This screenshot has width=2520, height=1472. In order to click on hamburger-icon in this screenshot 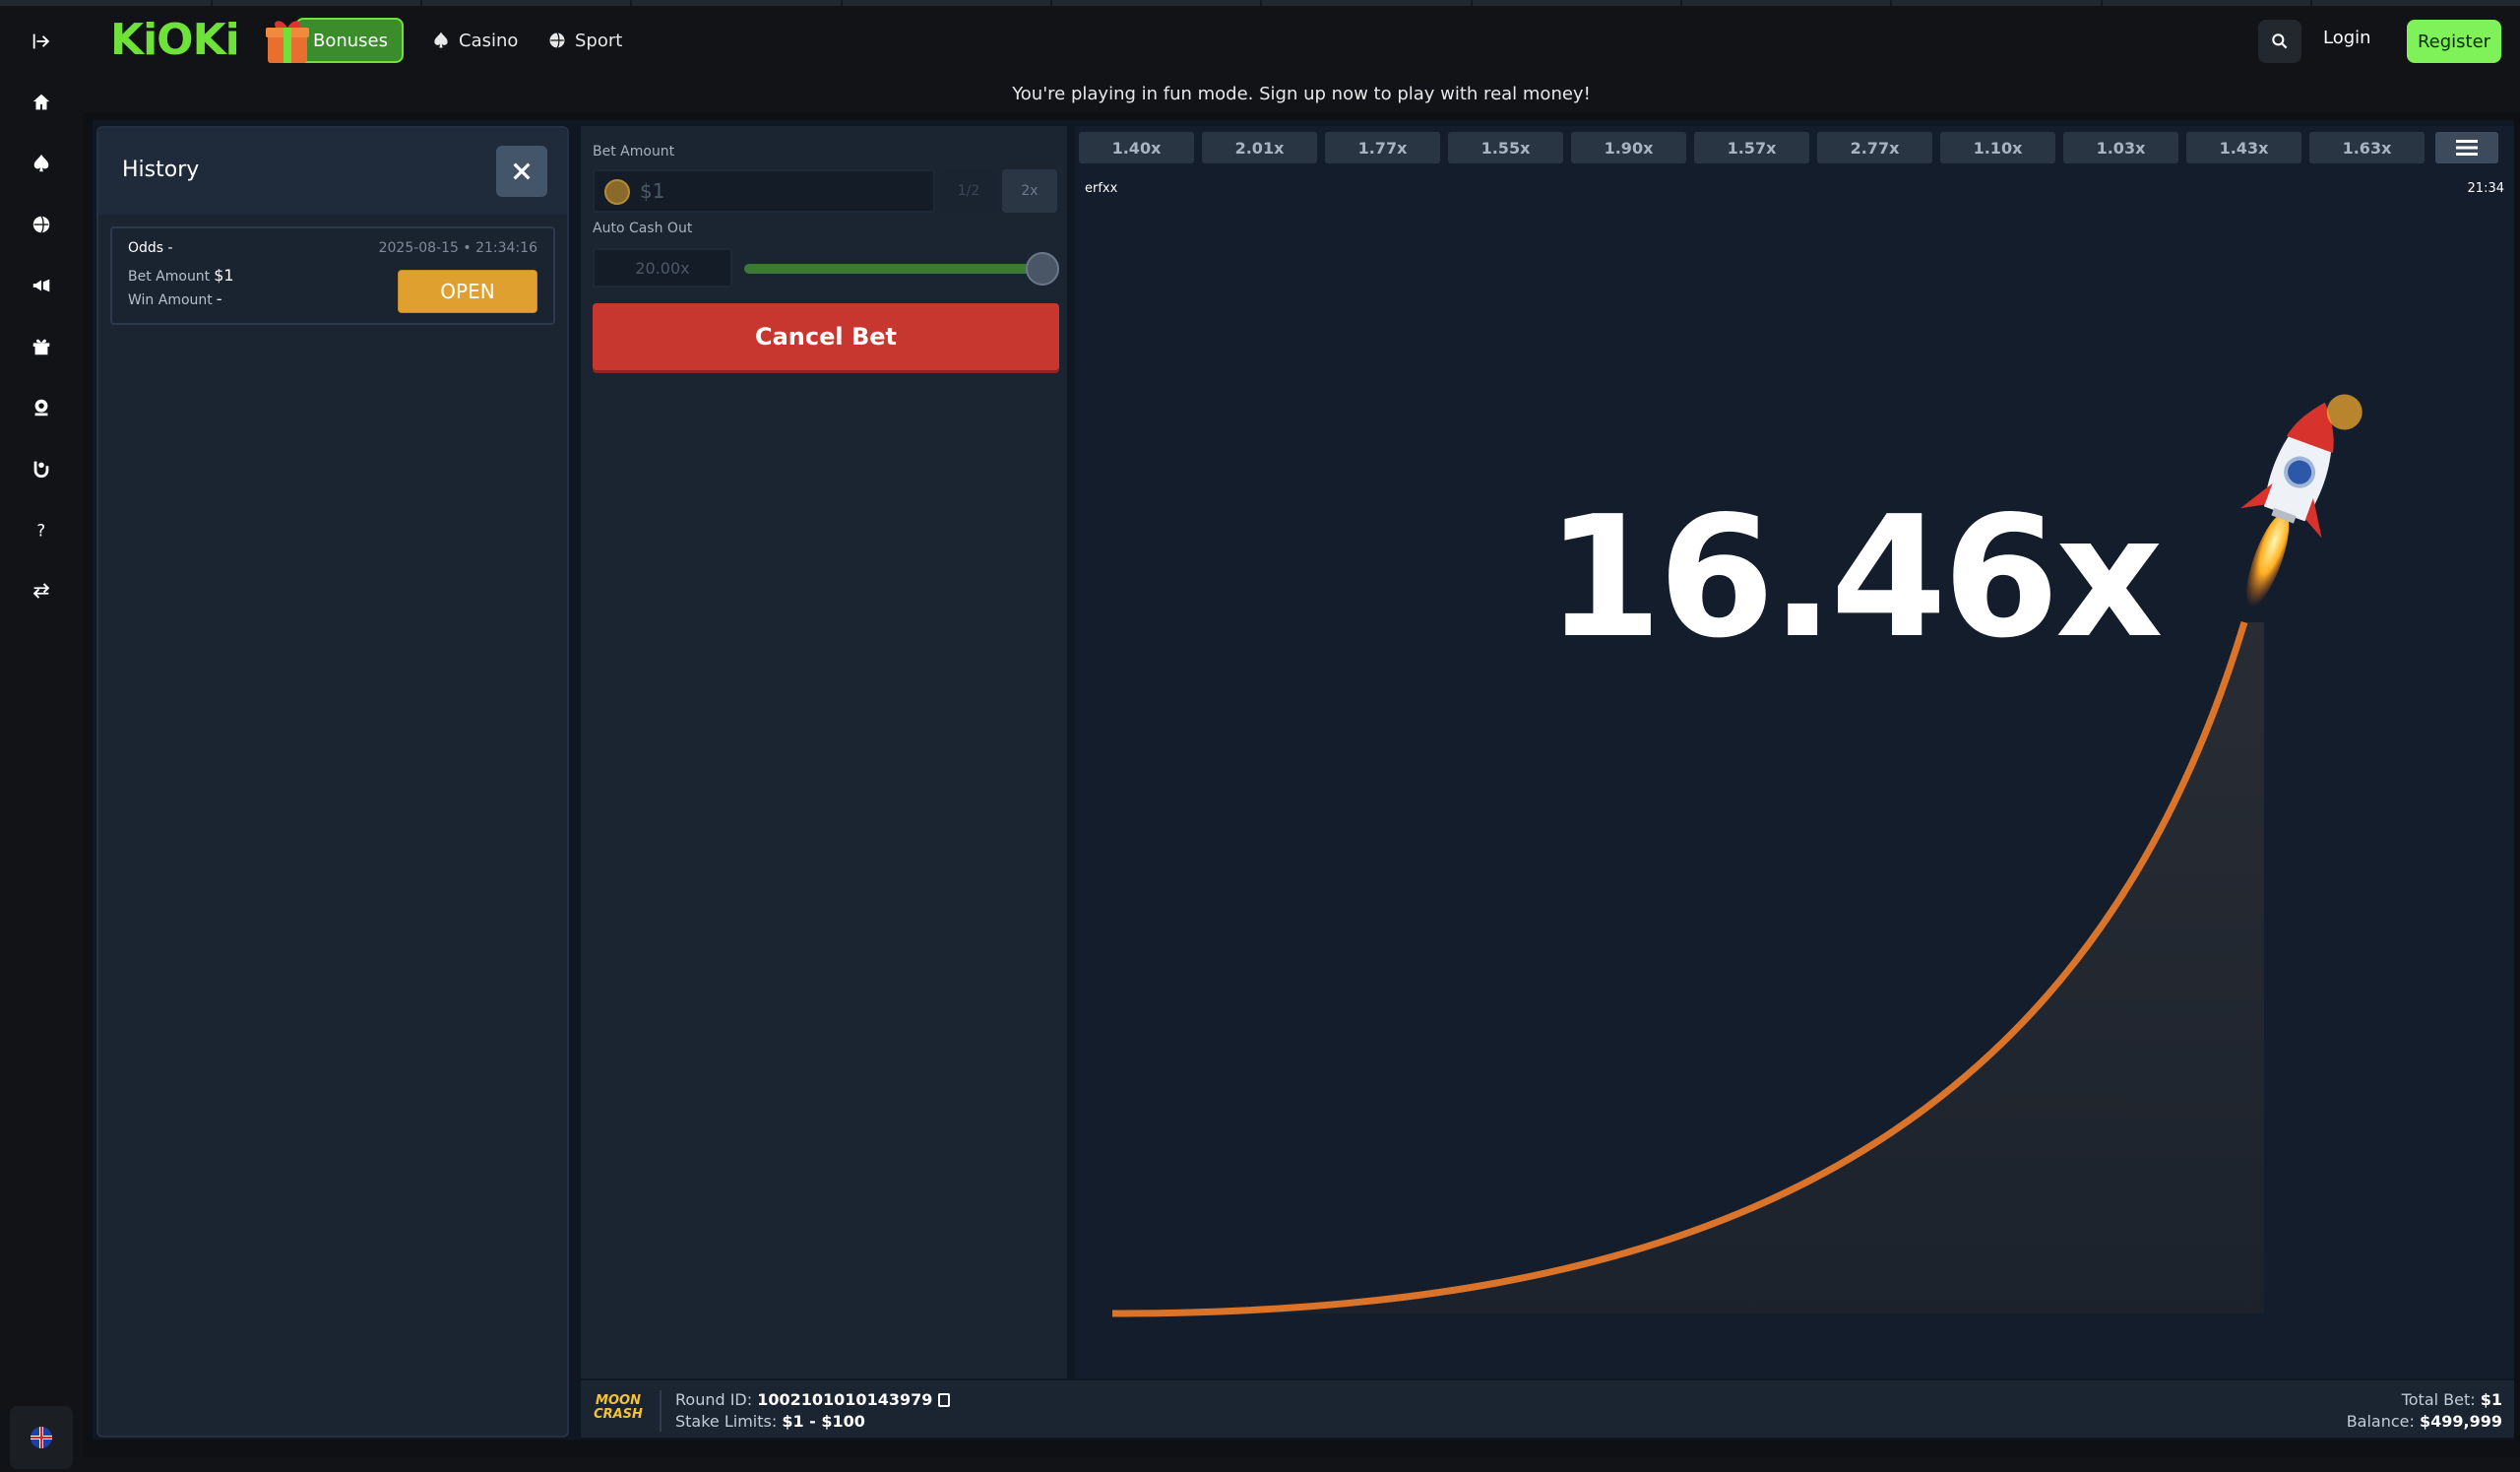, I will do `click(2467, 148)`.